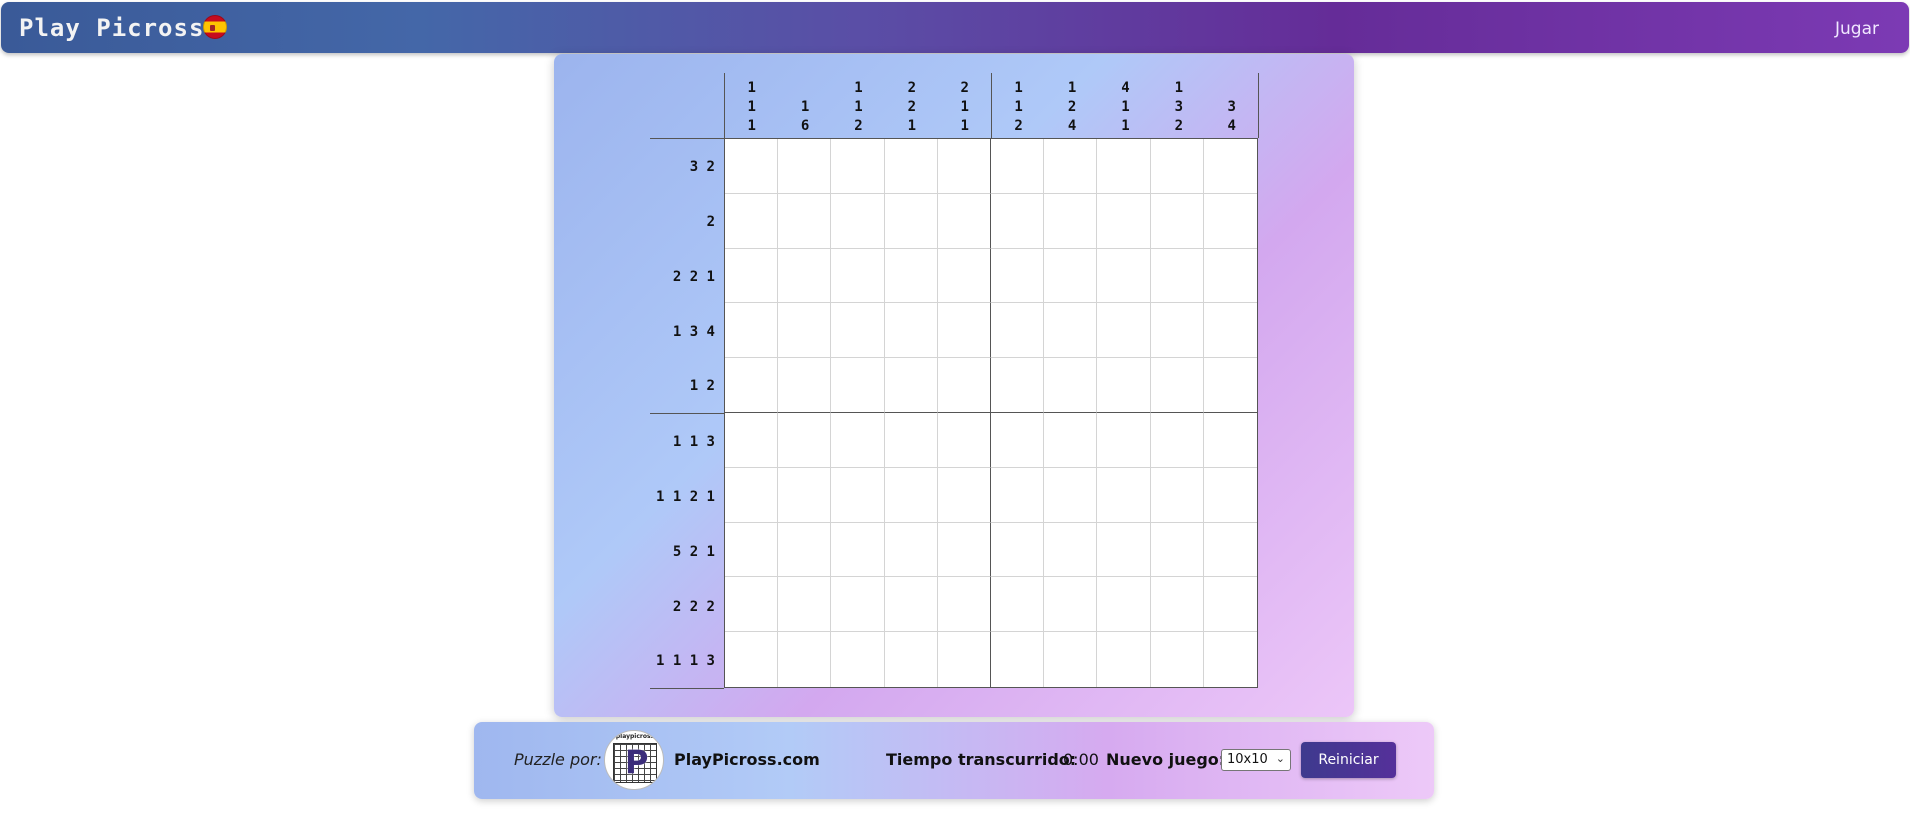 The width and height of the screenshot is (1910, 827). Describe the element at coordinates (1857, 29) in the screenshot. I see `play-link: Jugar` at that location.